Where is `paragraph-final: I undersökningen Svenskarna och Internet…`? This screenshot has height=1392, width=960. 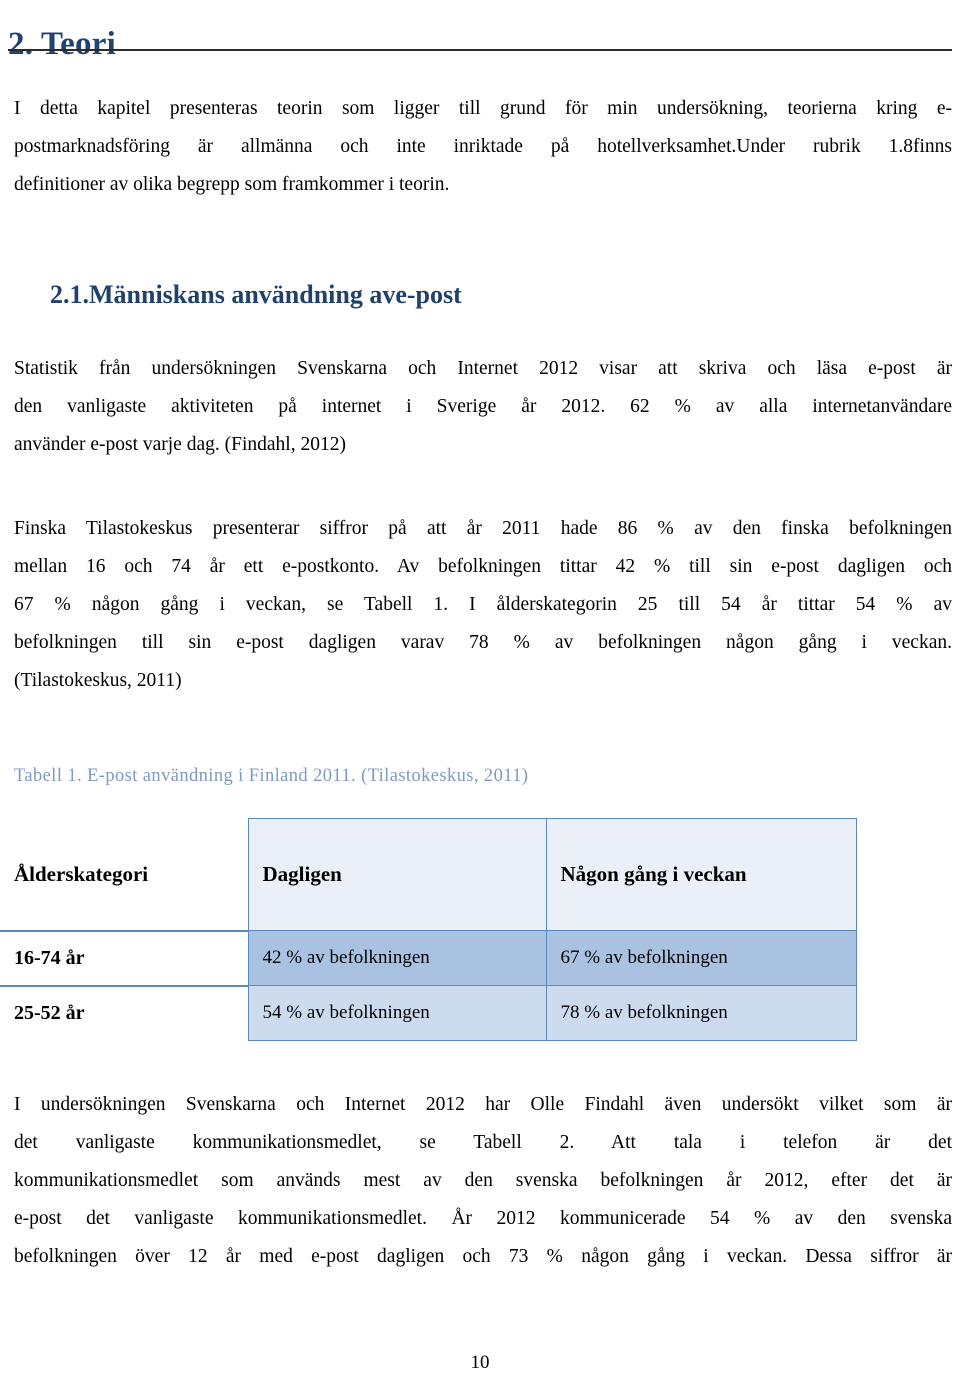 paragraph-final: I undersökningen Svenskarna och Internet… is located at coordinates (483, 1181).